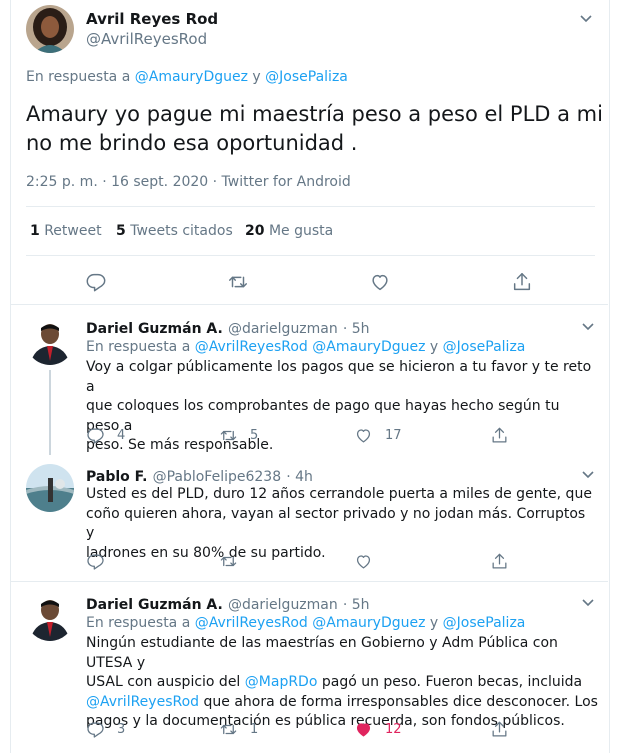 The image size is (621, 753). Describe the element at coordinates (116, 477) in the screenshot. I see `author-name: Pablo F.` at that location.